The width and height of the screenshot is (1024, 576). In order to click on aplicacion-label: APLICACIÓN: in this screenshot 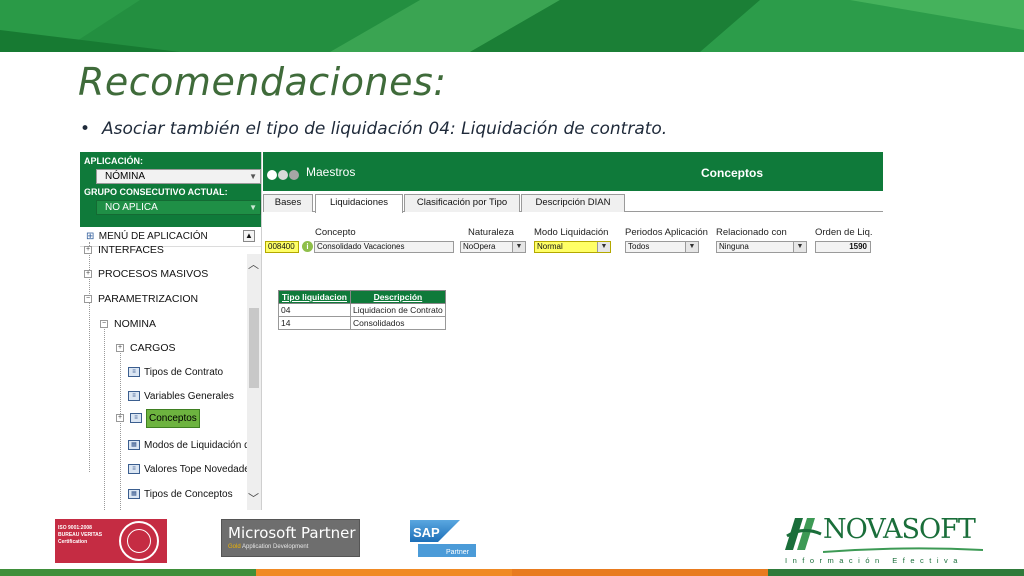, I will do `click(113, 161)`.